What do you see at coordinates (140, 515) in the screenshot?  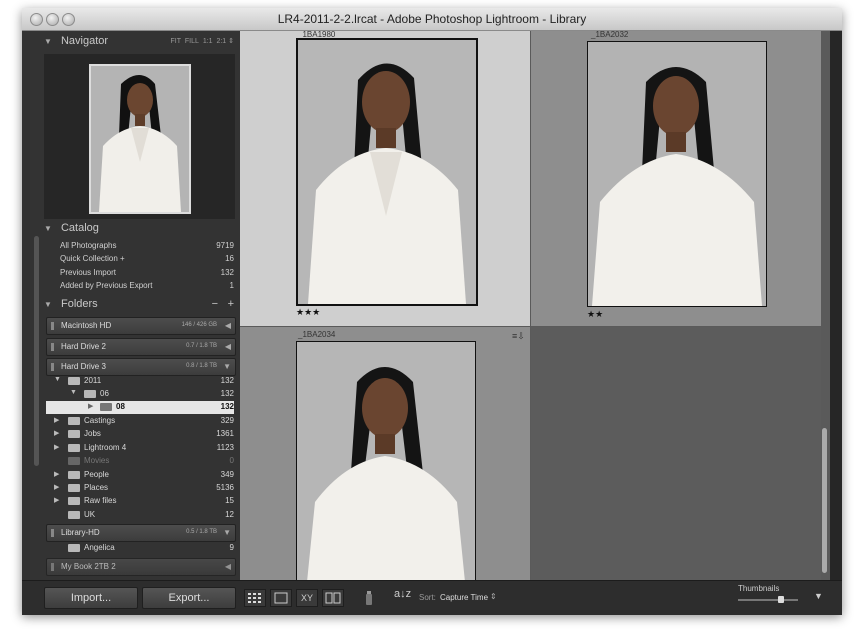 I see `folder-uk: UK 12` at bounding box center [140, 515].